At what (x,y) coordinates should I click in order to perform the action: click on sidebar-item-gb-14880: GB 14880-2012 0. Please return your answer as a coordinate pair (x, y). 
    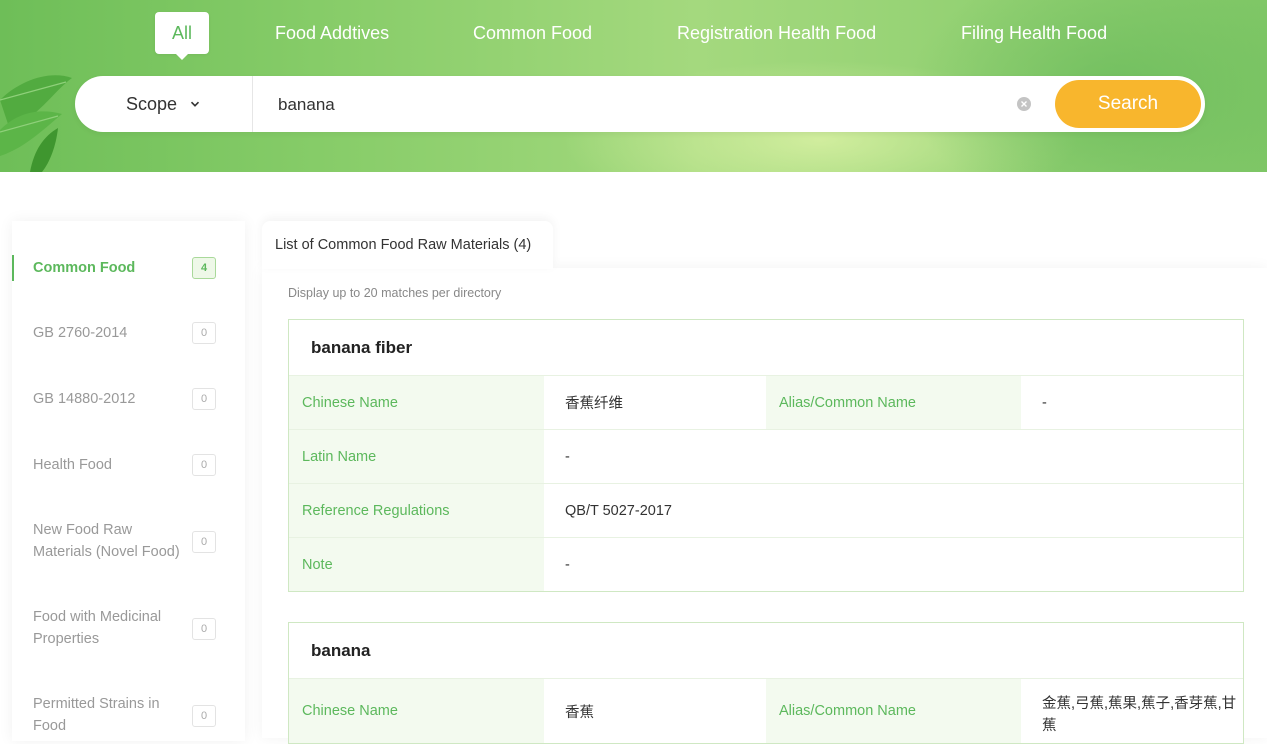
    Looking at the image, I should click on (128, 400).